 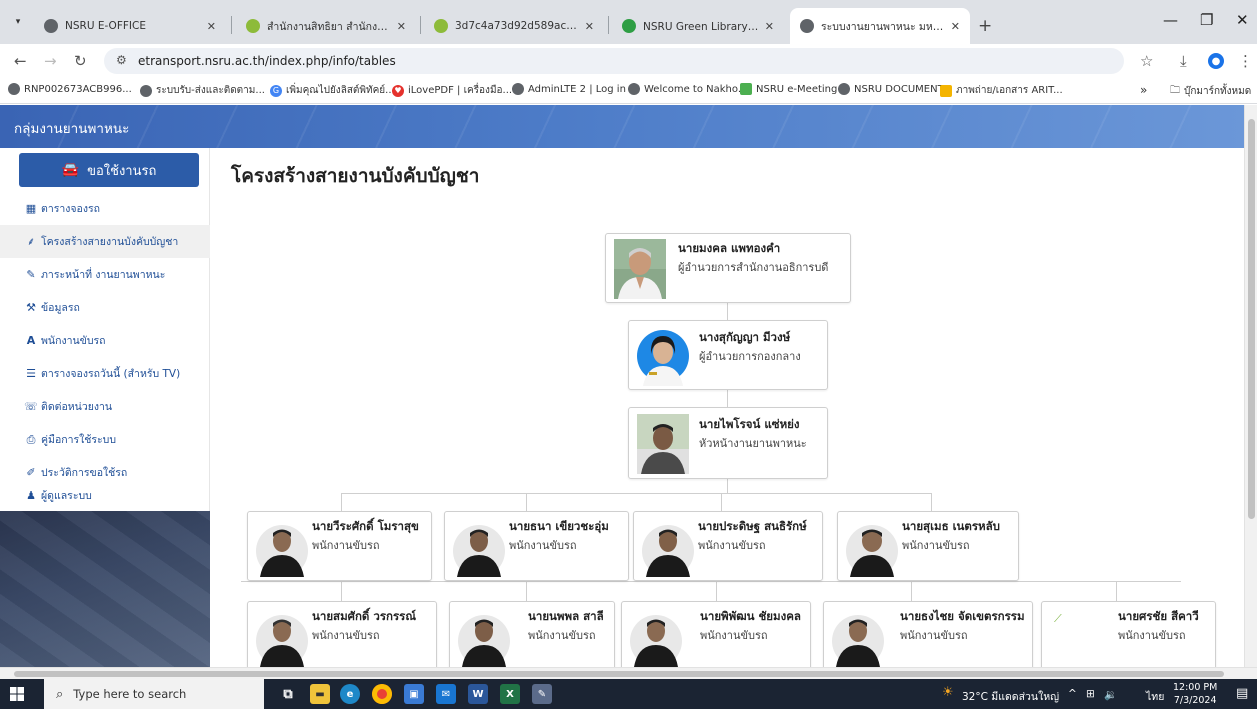 What do you see at coordinates (1010, 696) in the screenshot?
I see `weather-text: 32°C มีแดดส่วนใหญ่` at bounding box center [1010, 696].